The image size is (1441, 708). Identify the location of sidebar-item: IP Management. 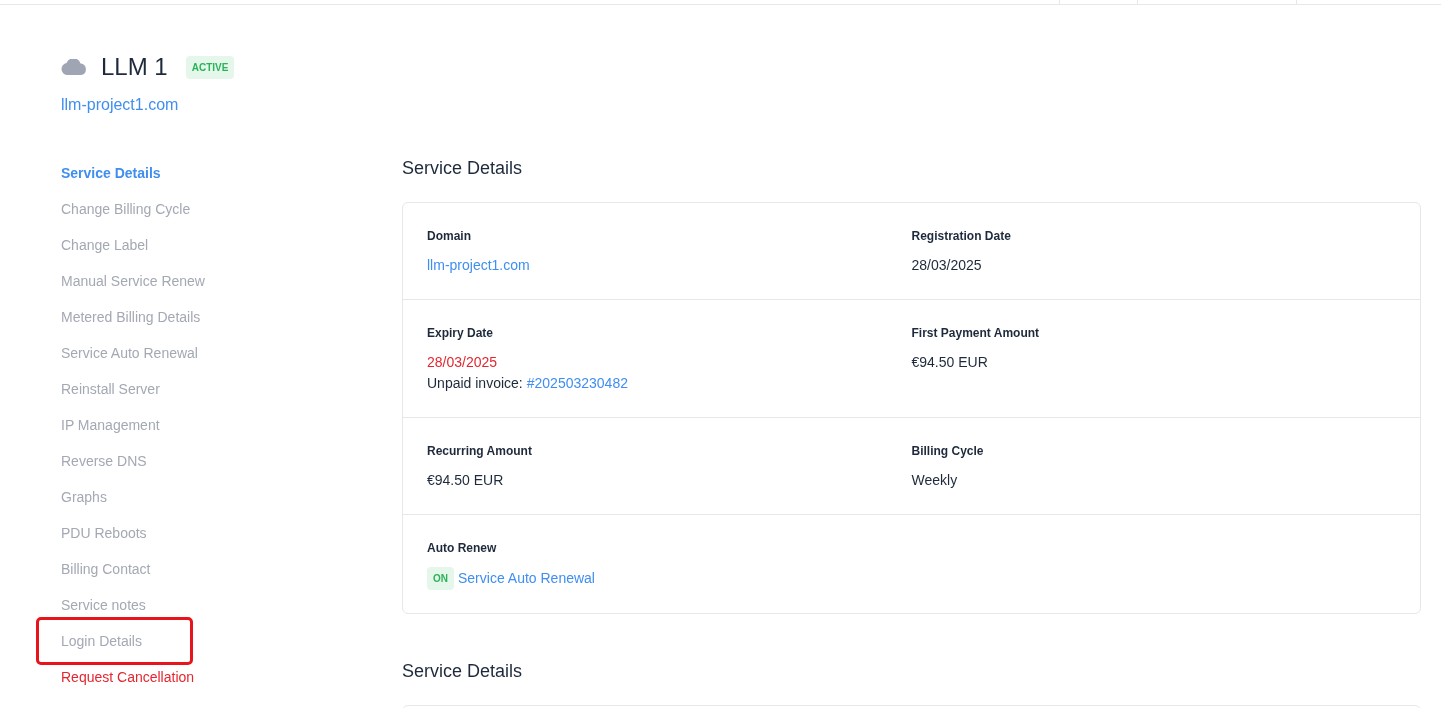
(110, 425).